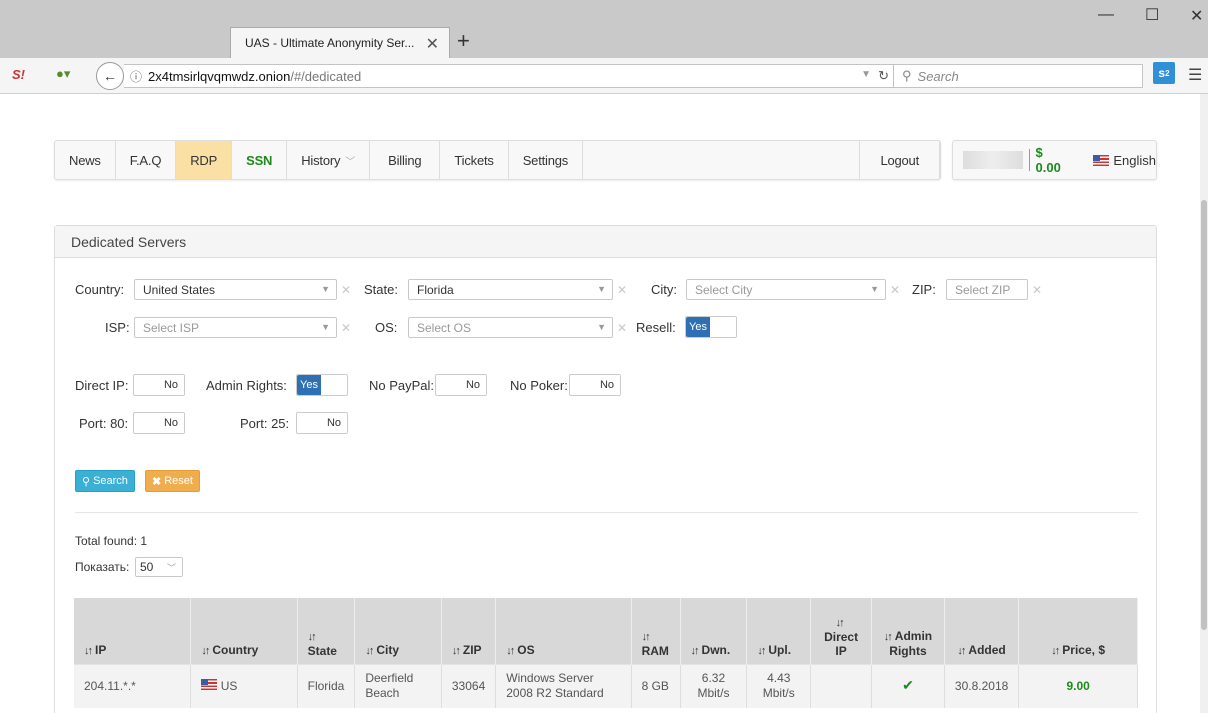  I want to click on cell-city-line-1: Deerfield, so click(389, 678).